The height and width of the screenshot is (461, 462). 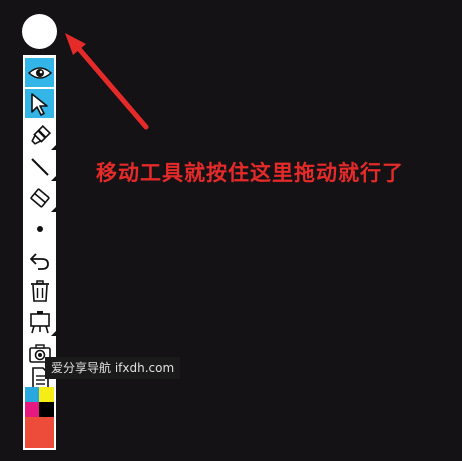 I want to click on line-tool, so click(x=41, y=166).